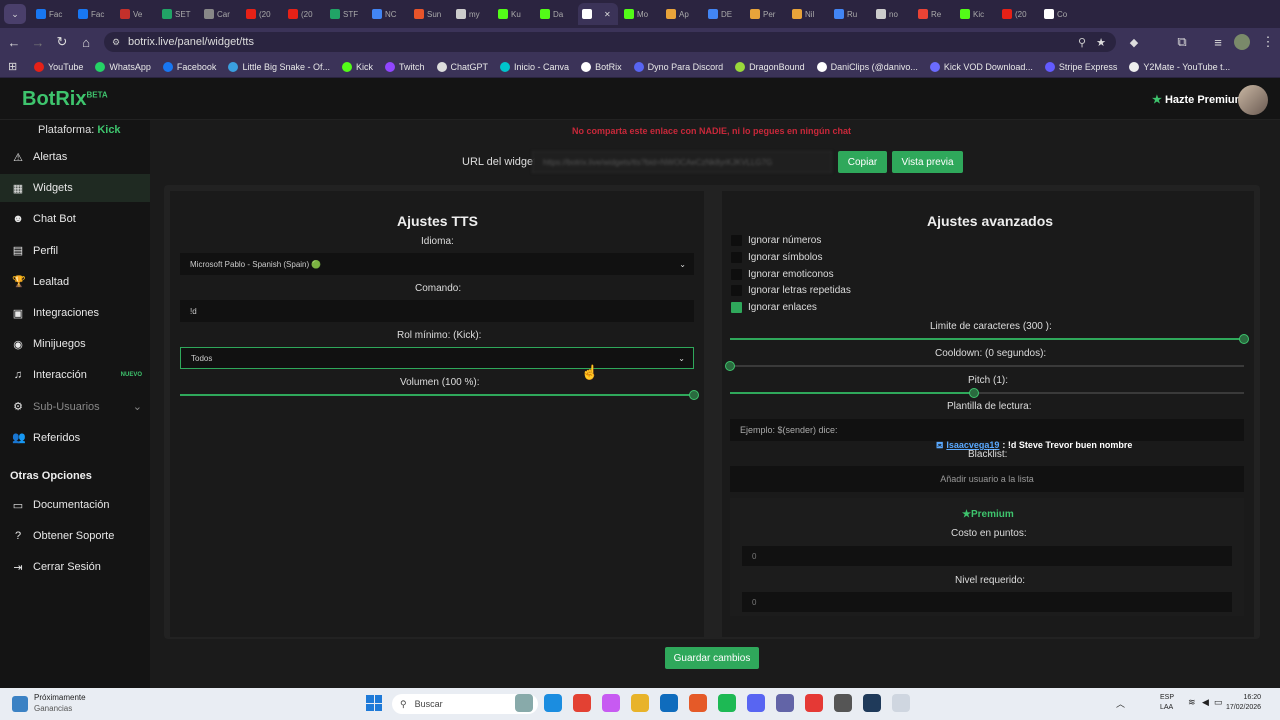 This screenshot has height=720, width=1280. What do you see at coordinates (782, 274) in the screenshot?
I see `option-checkbox: Ignorar emoticonos` at bounding box center [782, 274].